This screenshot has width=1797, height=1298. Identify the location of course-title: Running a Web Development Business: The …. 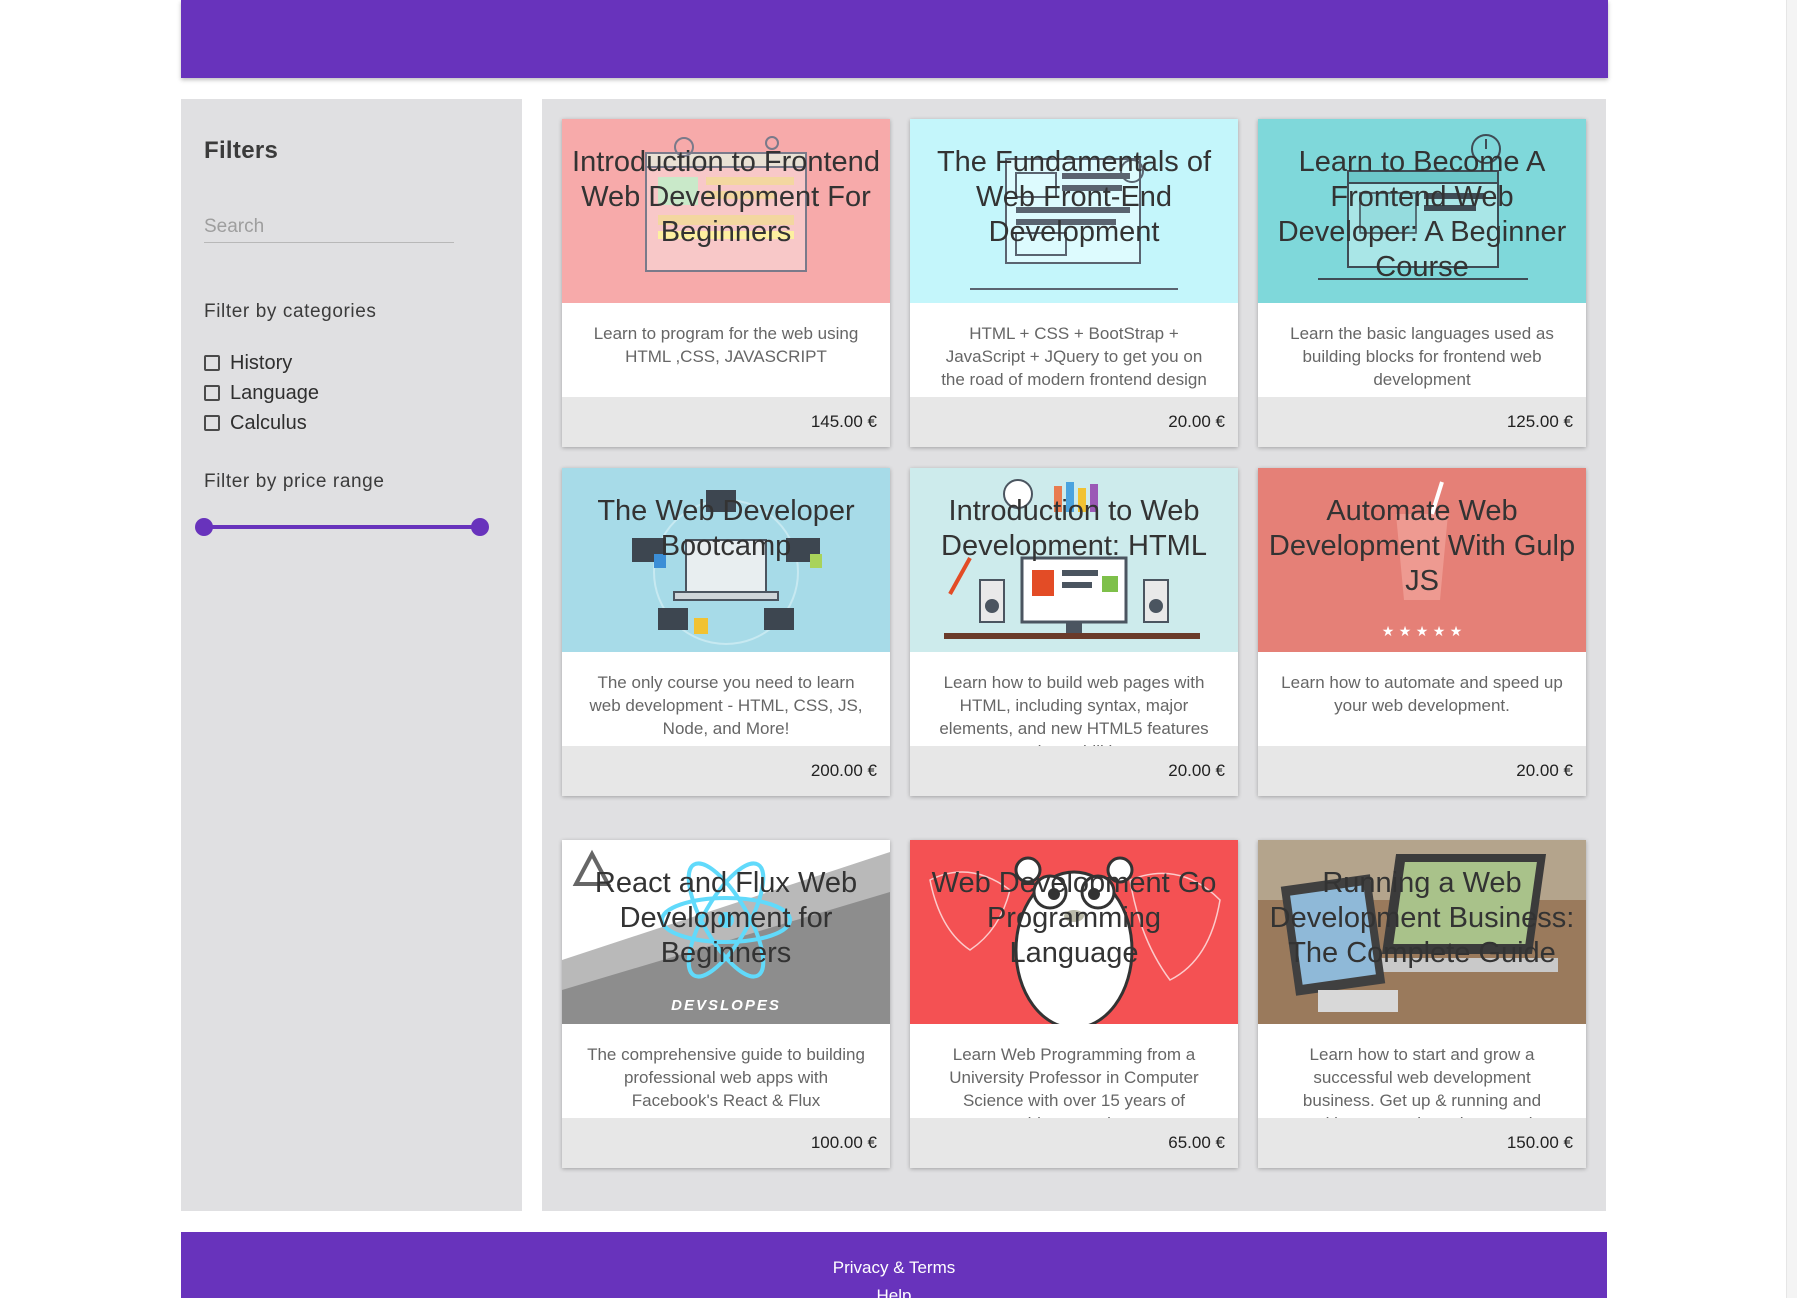
(1422, 918).